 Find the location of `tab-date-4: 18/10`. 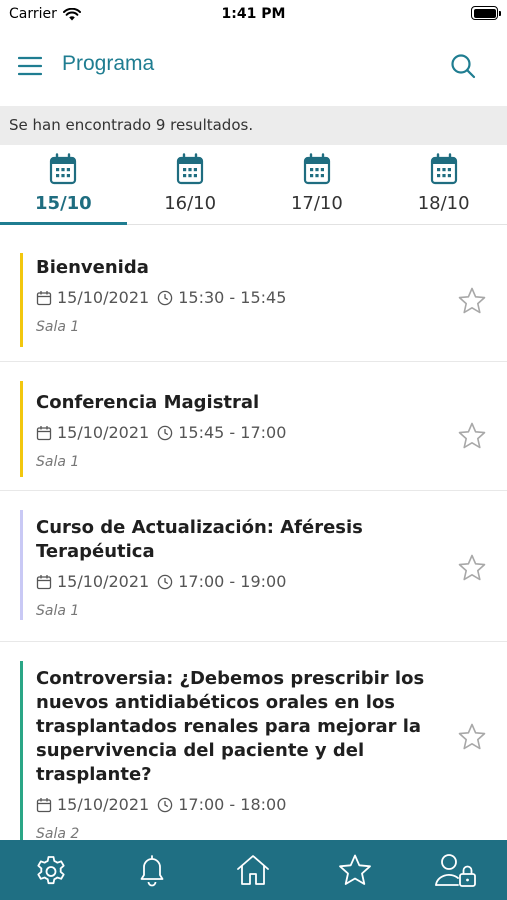

tab-date-4: 18/10 is located at coordinates (443, 184).